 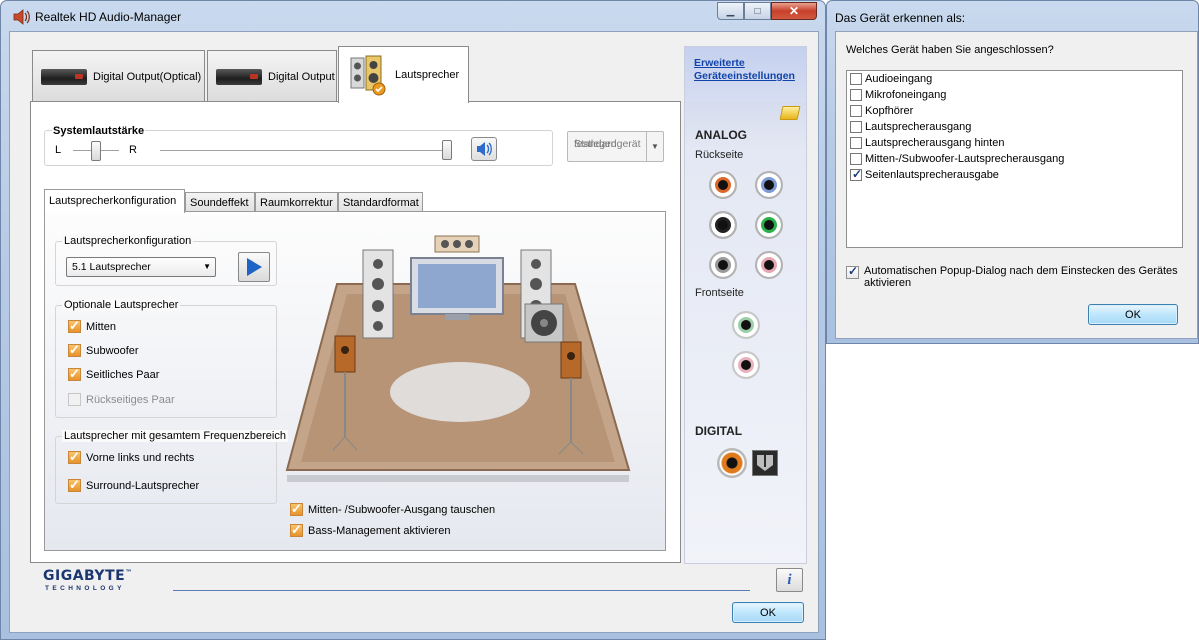 I want to click on digital-optical-jack, so click(x=765, y=463).